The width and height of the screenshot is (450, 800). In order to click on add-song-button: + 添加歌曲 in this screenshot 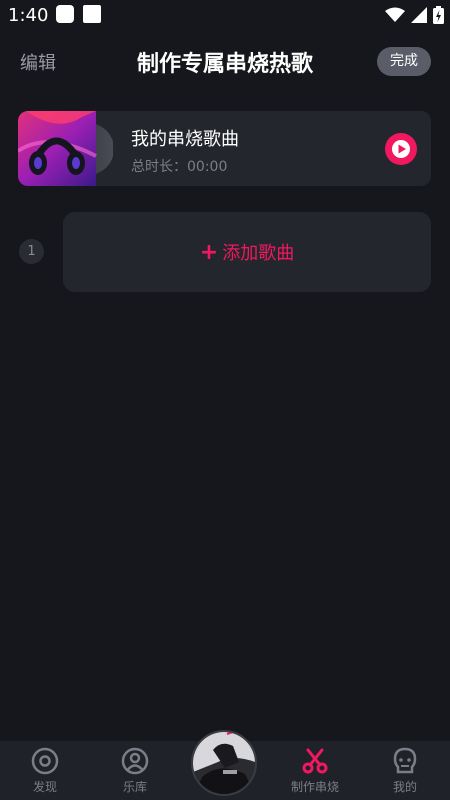, I will do `click(247, 252)`.